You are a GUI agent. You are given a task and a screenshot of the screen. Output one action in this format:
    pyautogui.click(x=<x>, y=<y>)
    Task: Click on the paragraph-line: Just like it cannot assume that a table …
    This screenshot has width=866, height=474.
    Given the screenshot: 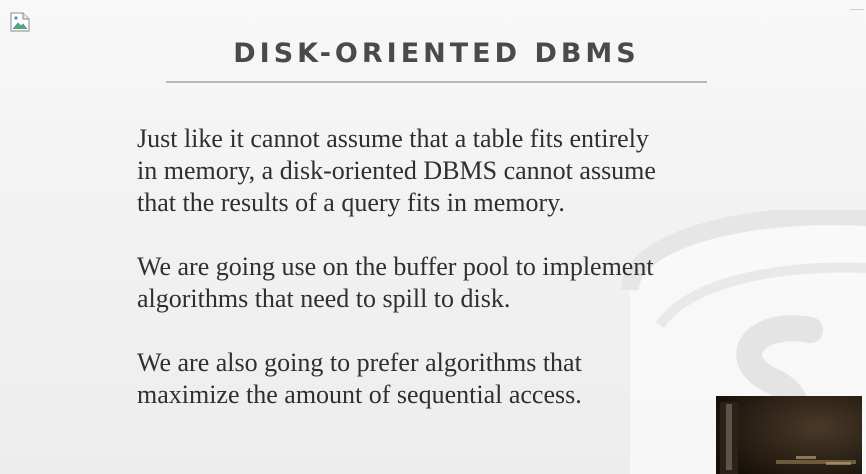 What is the action you would take?
    pyautogui.click(x=393, y=138)
    